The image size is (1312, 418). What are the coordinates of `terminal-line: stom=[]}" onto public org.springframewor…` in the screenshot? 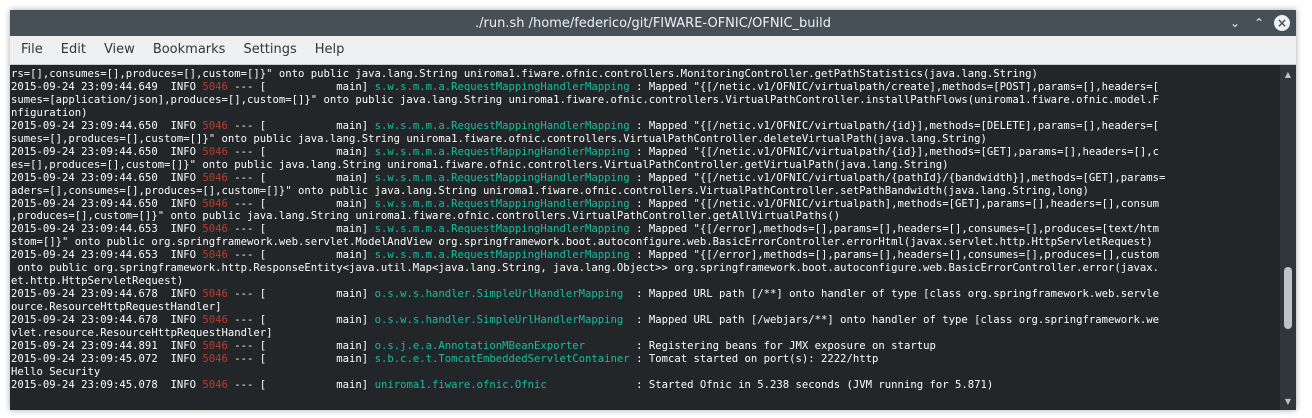 It's located at (582, 242).